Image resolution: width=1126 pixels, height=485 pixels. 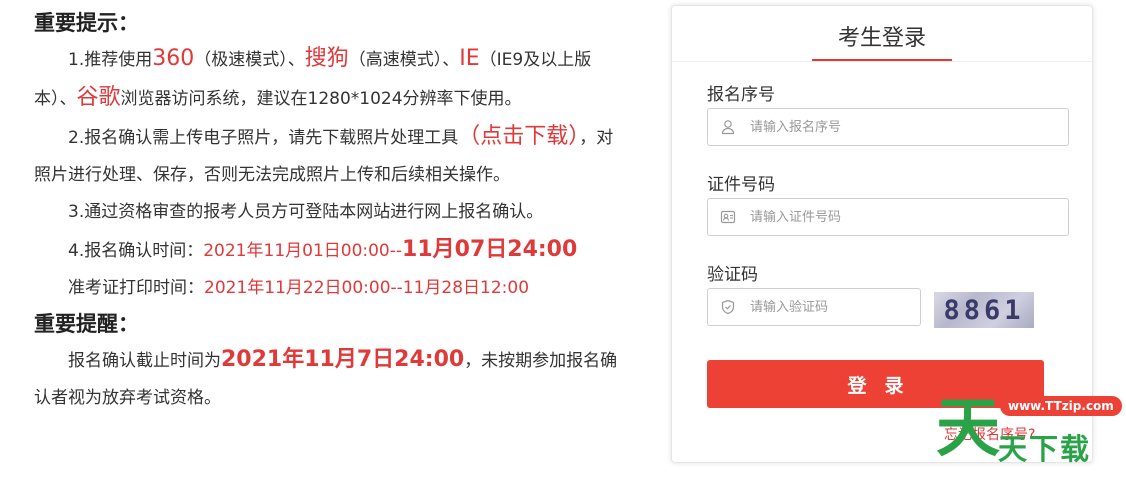 I want to click on browser-360: 360, so click(x=173, y=58).